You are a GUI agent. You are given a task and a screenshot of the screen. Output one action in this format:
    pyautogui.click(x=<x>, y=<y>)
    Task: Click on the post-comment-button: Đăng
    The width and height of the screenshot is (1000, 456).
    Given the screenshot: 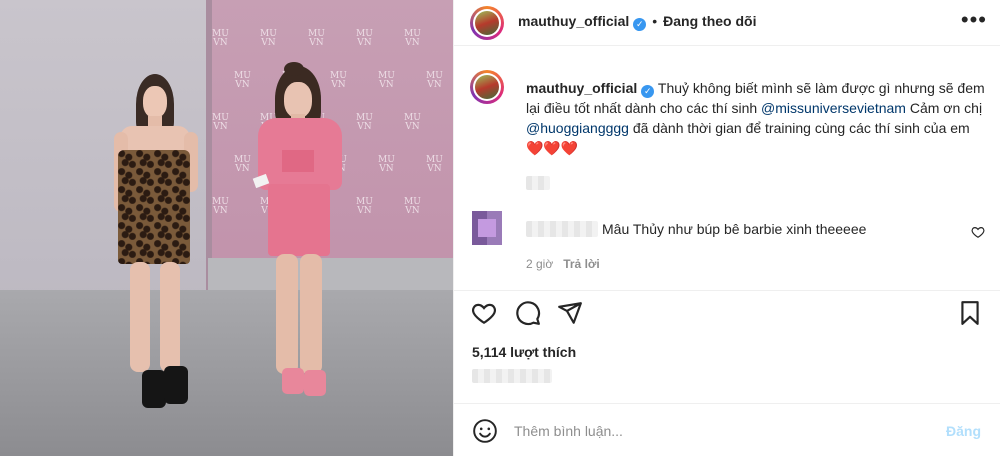 What is the action you would take?
    pyautogui.click(x=963, y=431)
    